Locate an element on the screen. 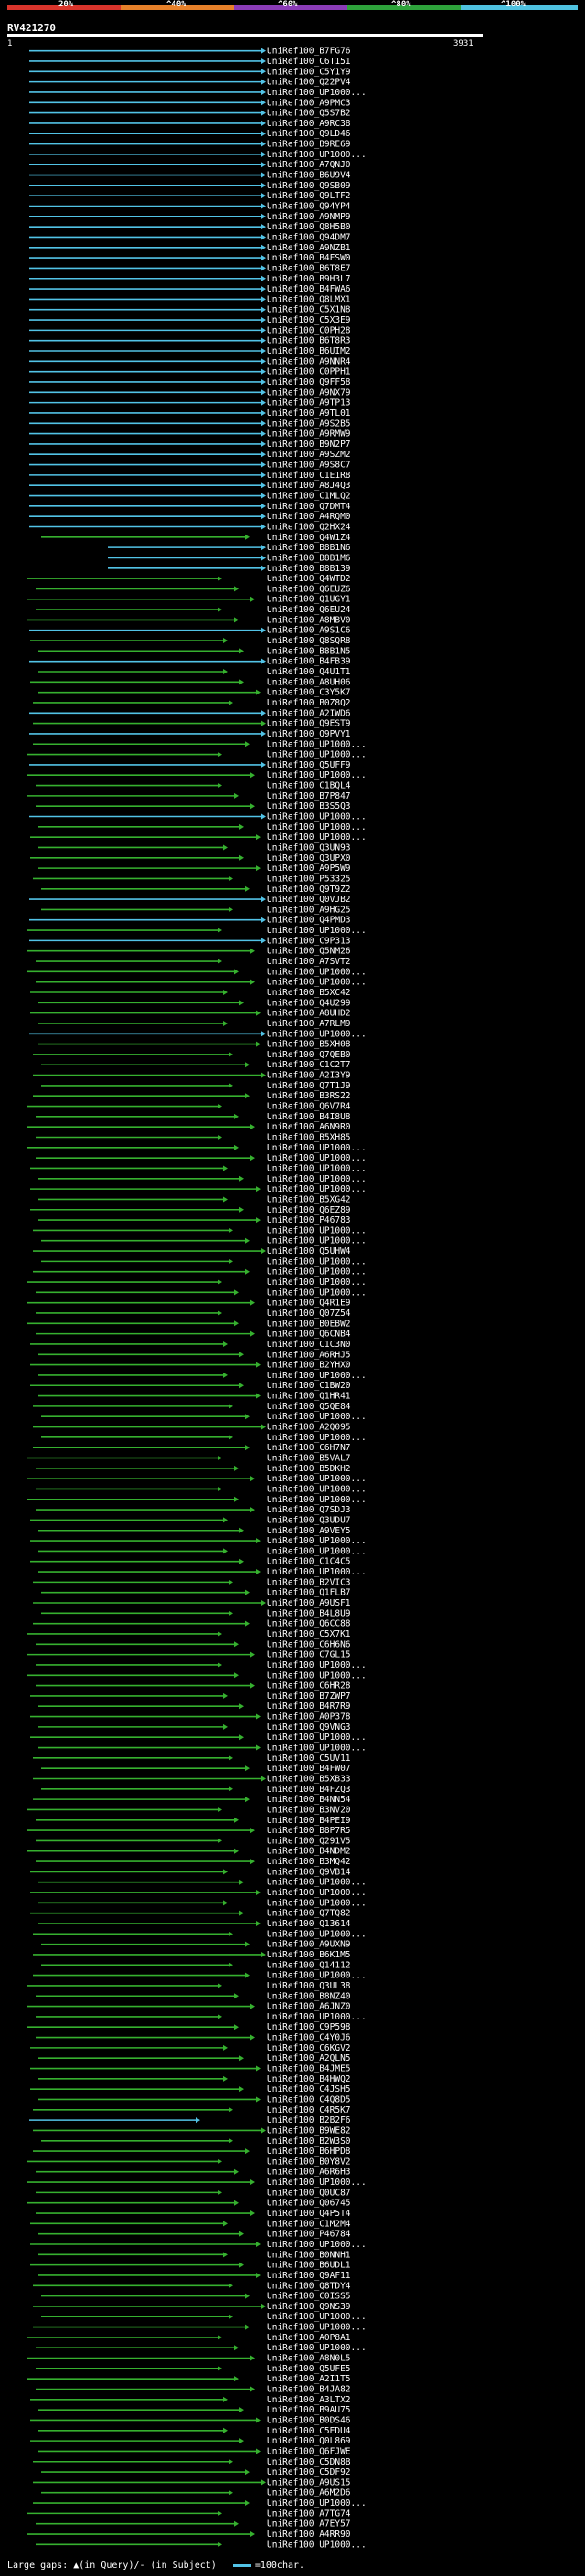 This screenshot has width=585, height=2576. hit-label: UniRef100_B5XG42 is located at coordinates (309, 1199).